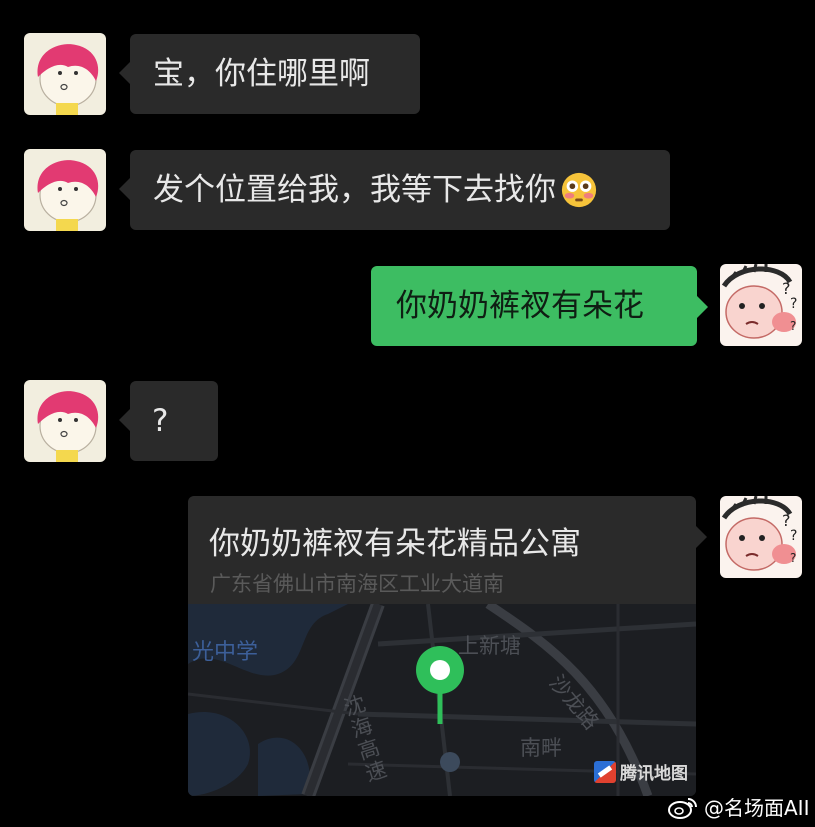 Image resolution: width=815 pixels, height=827 pixels. I want to click on location-title: 你奶奶裤衩有朵花精品公寓, so click(395, 544).